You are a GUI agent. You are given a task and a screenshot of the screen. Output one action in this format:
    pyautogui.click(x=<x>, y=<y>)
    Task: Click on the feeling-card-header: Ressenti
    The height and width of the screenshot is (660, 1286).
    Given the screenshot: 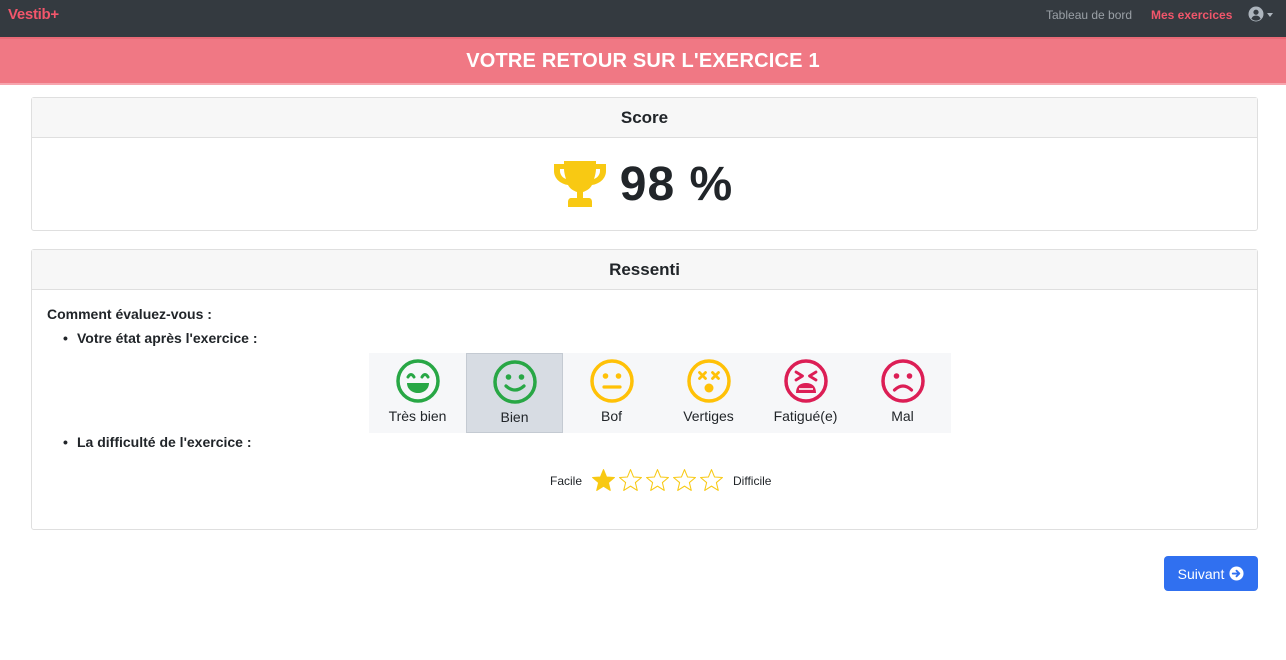 What is the action you would take?
    pyautogui.click(x=644, y=270)
    